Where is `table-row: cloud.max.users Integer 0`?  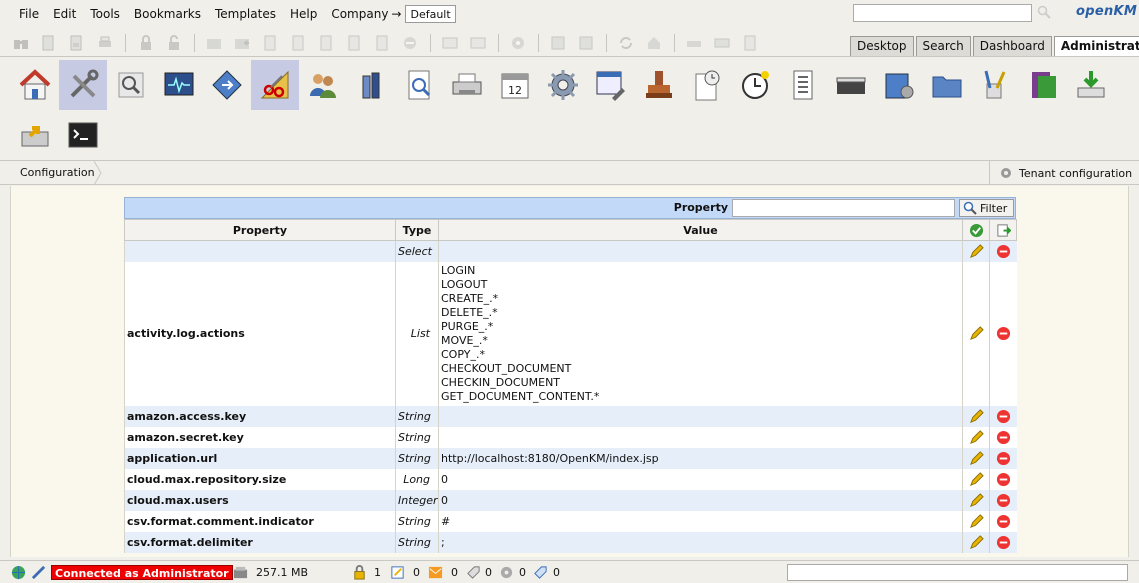 table-row: cloud.max.users Integer 0 is located at coordinates (570, 500).